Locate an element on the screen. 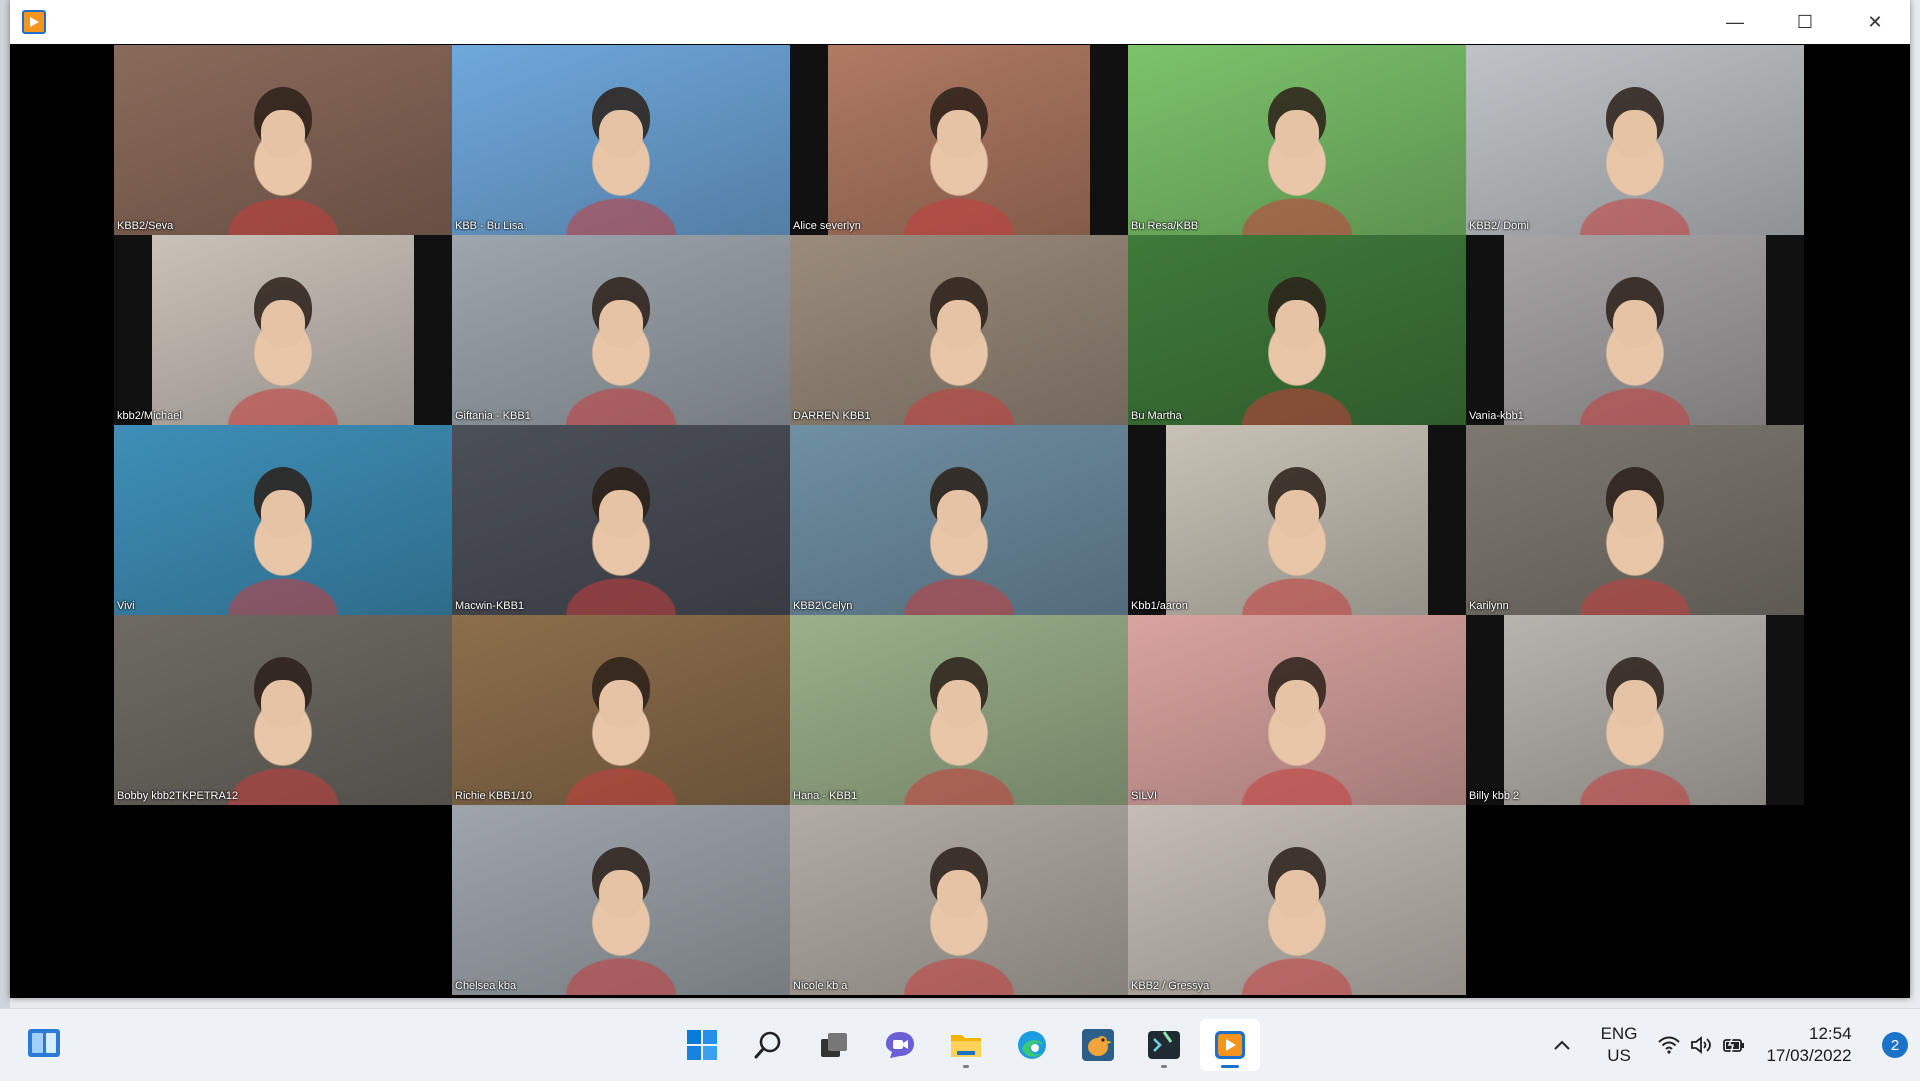  participant-tile: Hana - KBB1 is located at coordinates (959, 710).